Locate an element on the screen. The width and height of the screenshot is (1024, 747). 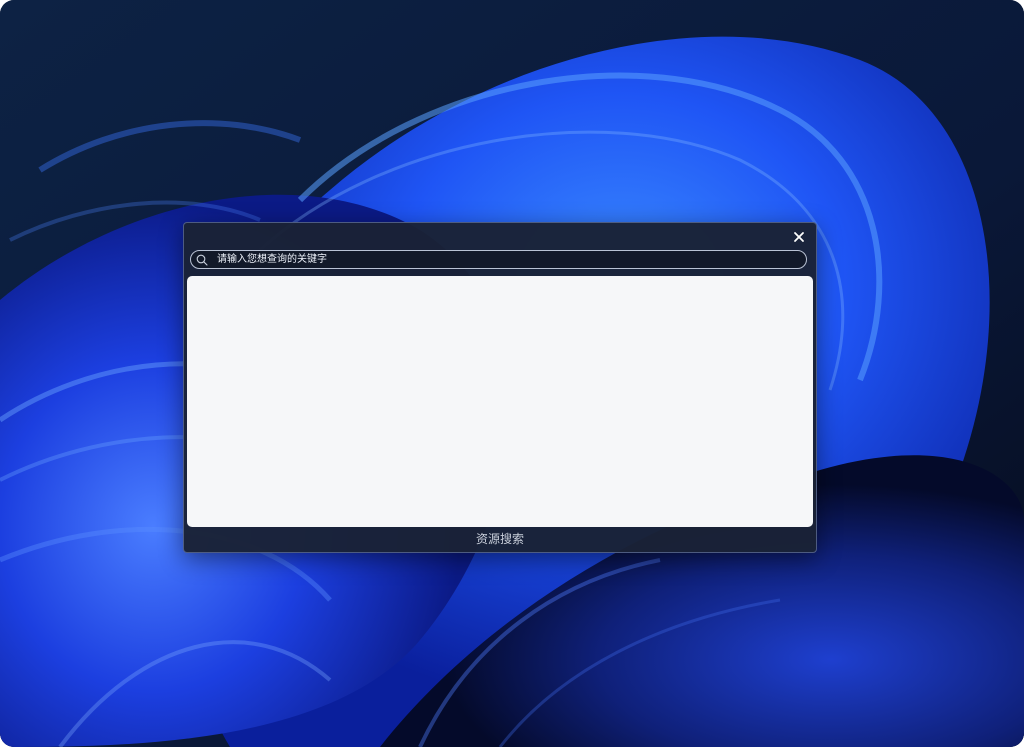
close-icon is located at coordinates (799, 237).